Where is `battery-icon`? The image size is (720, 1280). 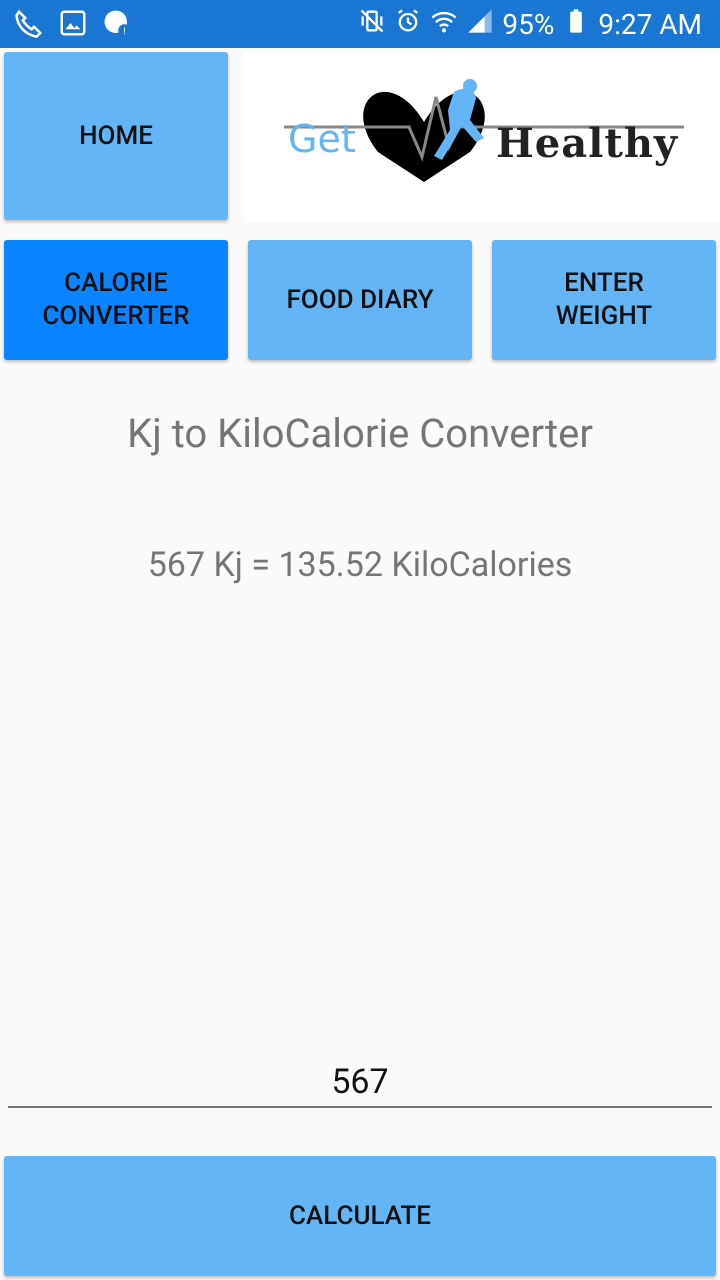 battery-icon is located at coordinates (576, 24).